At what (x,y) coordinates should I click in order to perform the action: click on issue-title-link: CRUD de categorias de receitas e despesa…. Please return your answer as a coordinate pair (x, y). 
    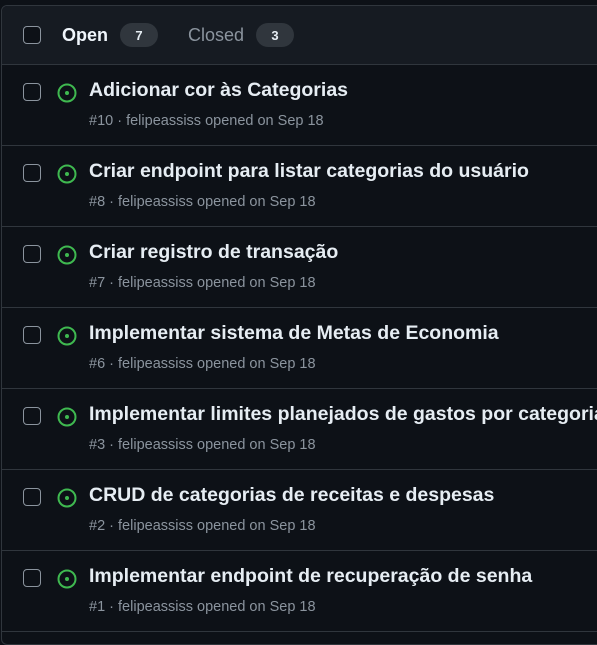
    Looking at the image, I should click on (291, 495).